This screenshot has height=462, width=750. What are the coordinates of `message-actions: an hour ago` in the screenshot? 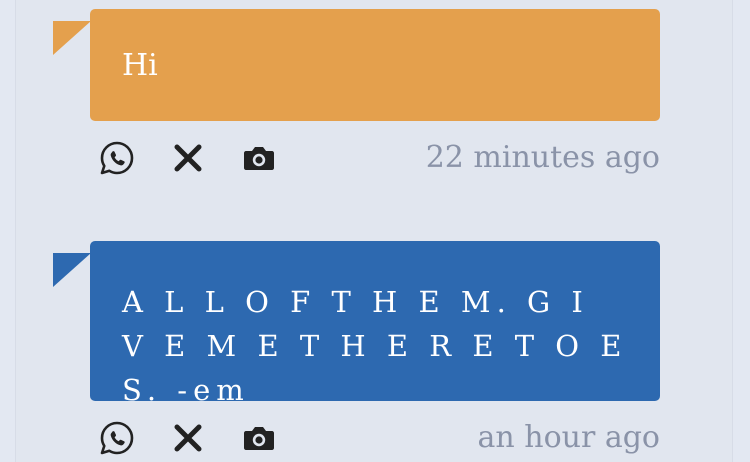 It's located at (379, 438).